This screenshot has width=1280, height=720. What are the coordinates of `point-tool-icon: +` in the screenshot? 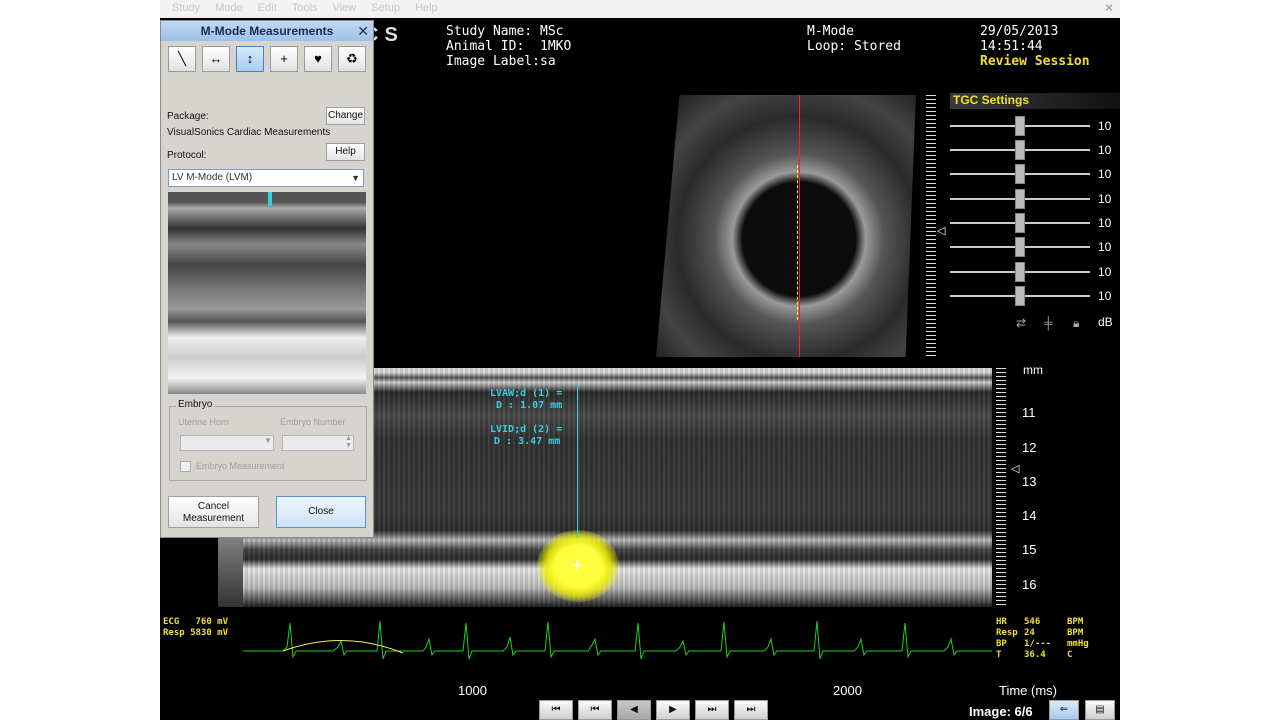 It's located at (284, 59).